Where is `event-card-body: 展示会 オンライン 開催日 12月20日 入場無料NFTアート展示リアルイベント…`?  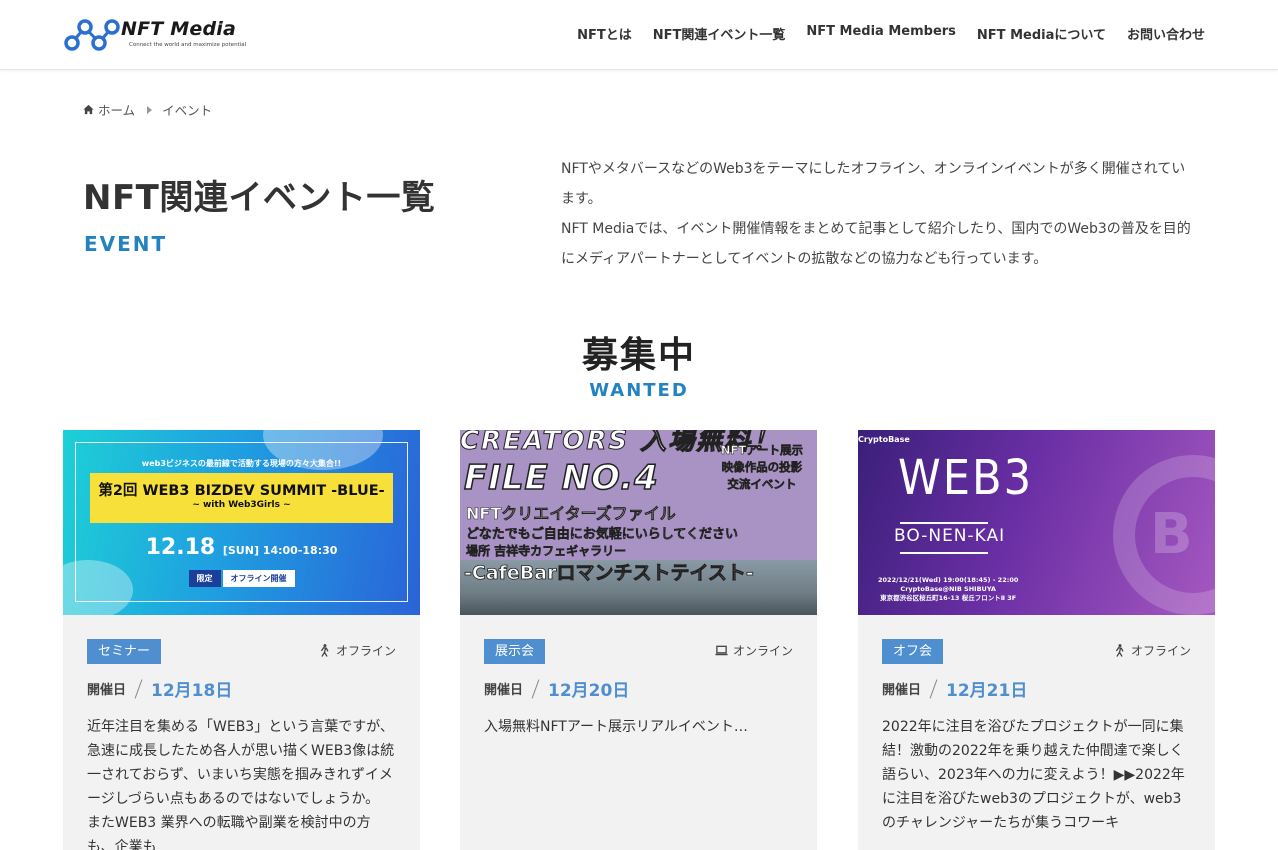 event-card-body: 展示会 オンライン 開催日 12月20日 入場無料NFTアート展示リアルイベント… is located at coordinates (638, 677).